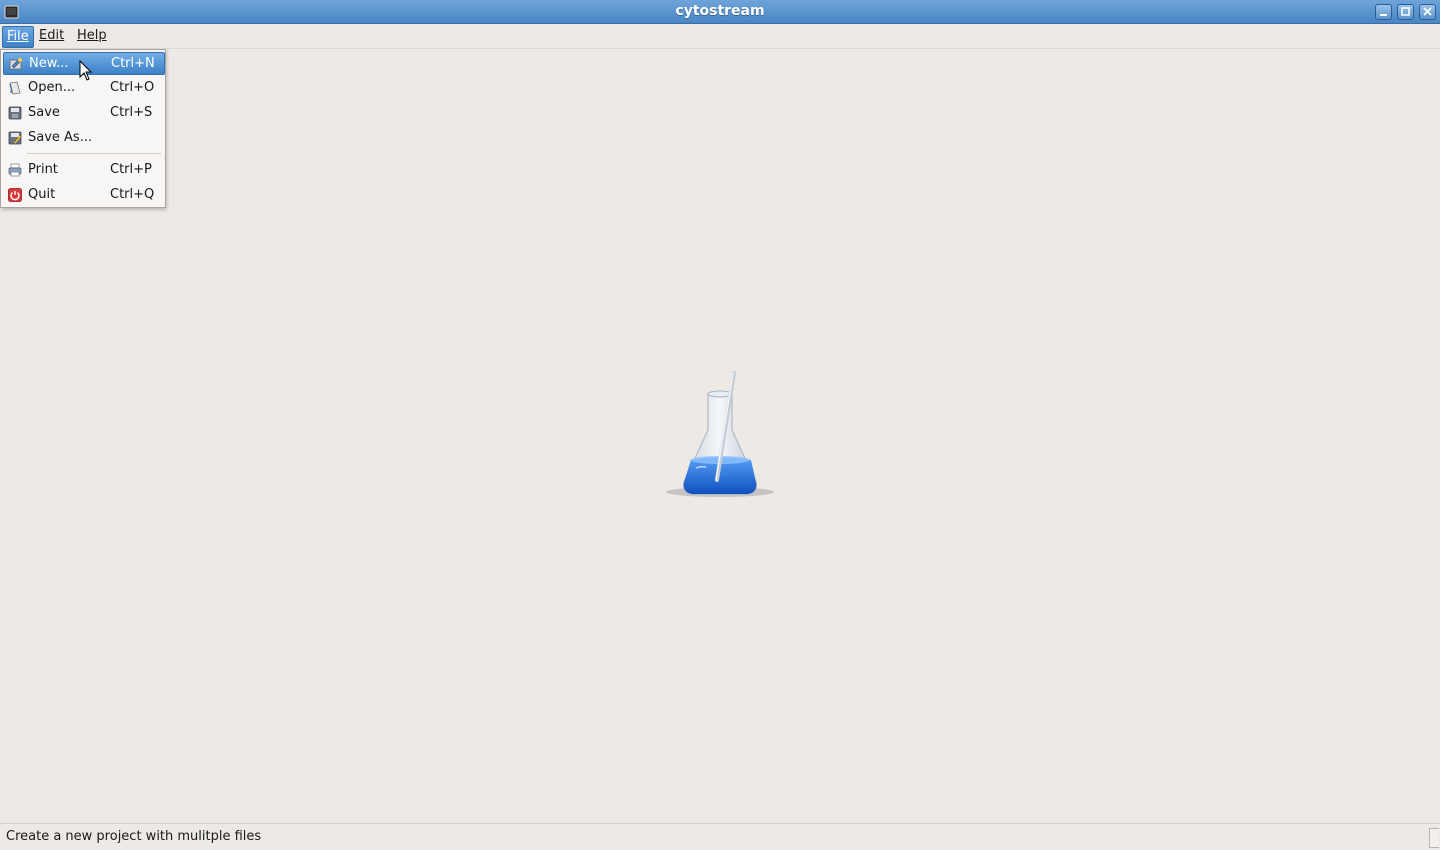 This screenshot has height=850, width=1440. I want to click on menu-edit-label: Edit, so click(52, 35).